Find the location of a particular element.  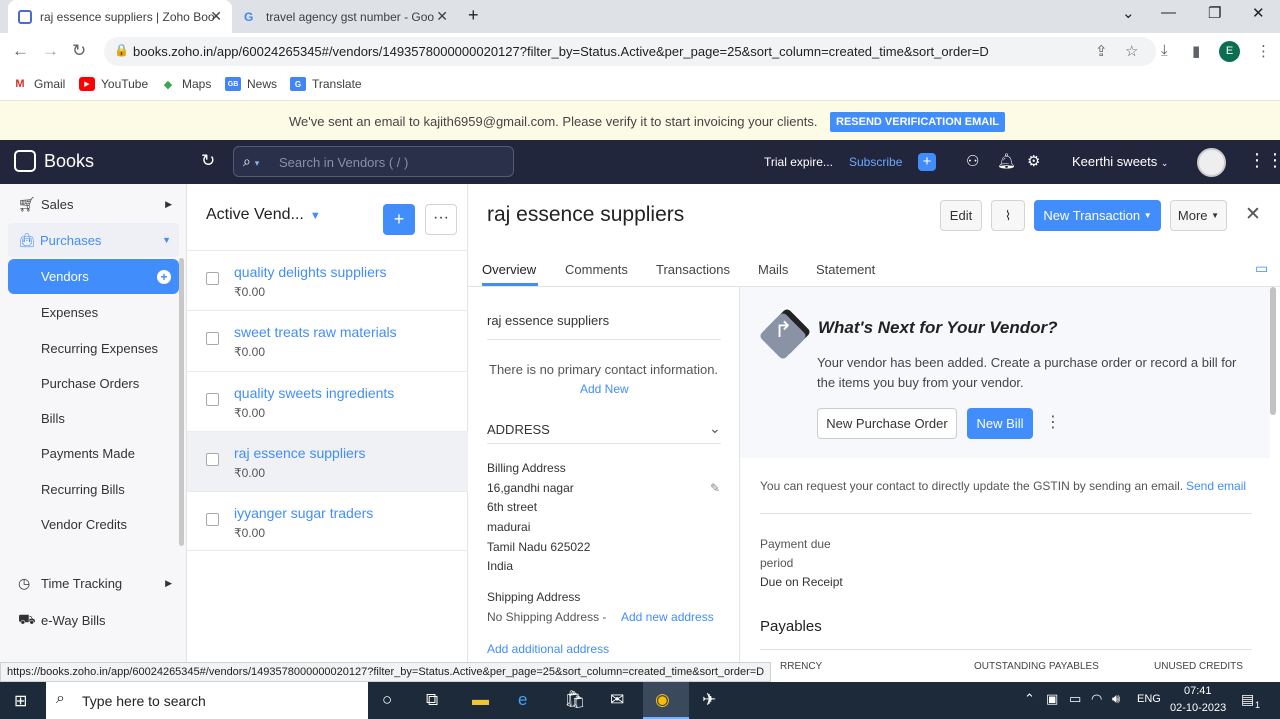

bookmark-youtube: ▶ YouTube is located at coordinates (113, 84).